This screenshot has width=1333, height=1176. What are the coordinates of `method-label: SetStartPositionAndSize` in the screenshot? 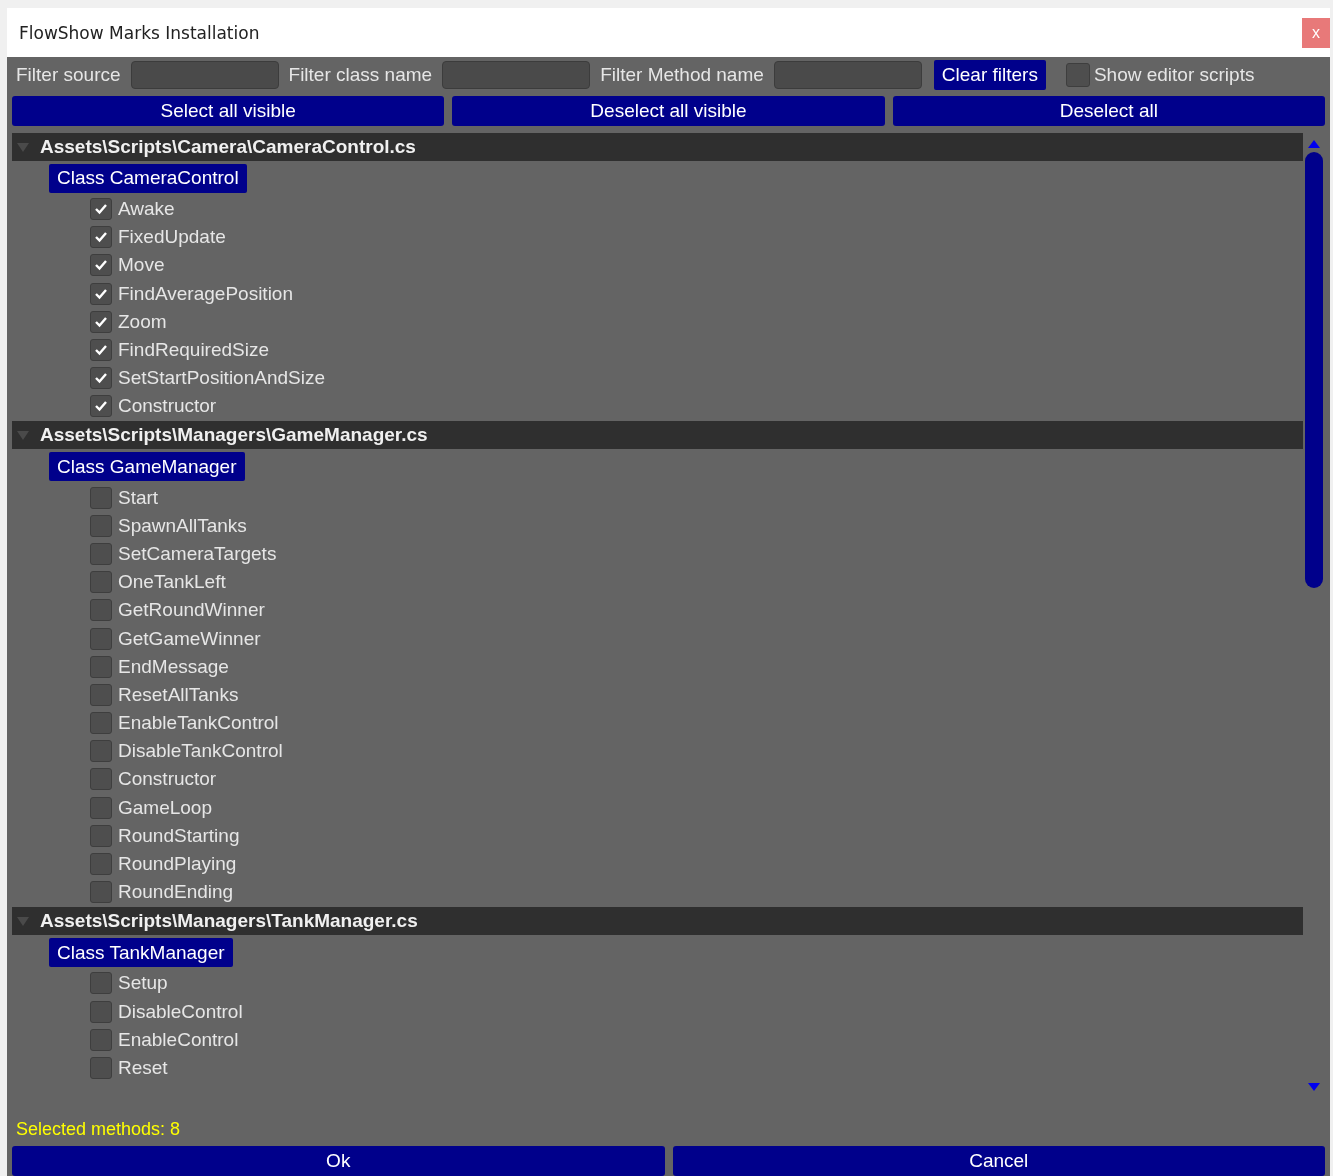 It's located at (221, 378).